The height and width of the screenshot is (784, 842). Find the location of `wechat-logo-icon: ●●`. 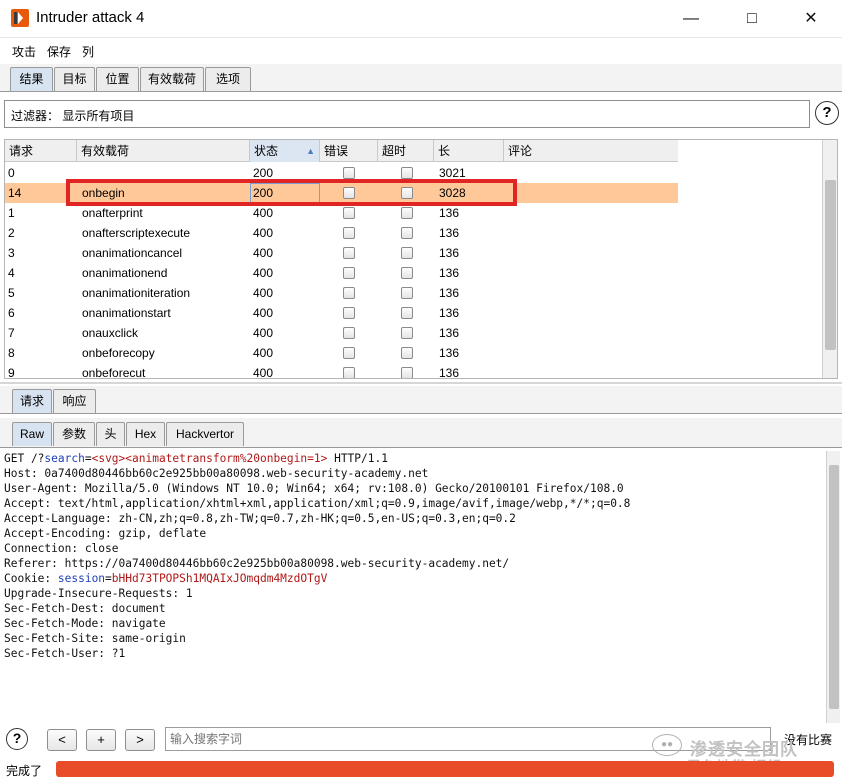

wechat-logo-icon: ●● is located at coordinates (667, 745).